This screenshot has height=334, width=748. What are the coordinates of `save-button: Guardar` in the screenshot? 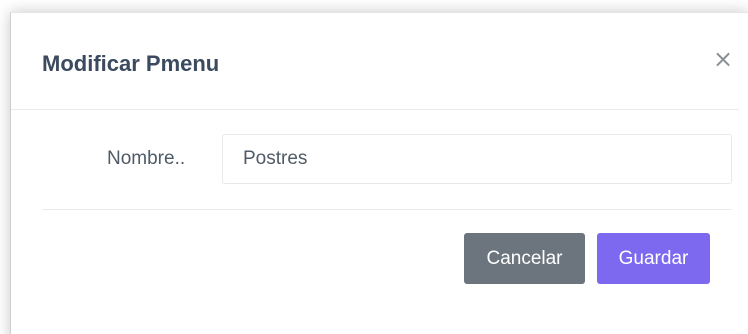 It's located at (653, 258).